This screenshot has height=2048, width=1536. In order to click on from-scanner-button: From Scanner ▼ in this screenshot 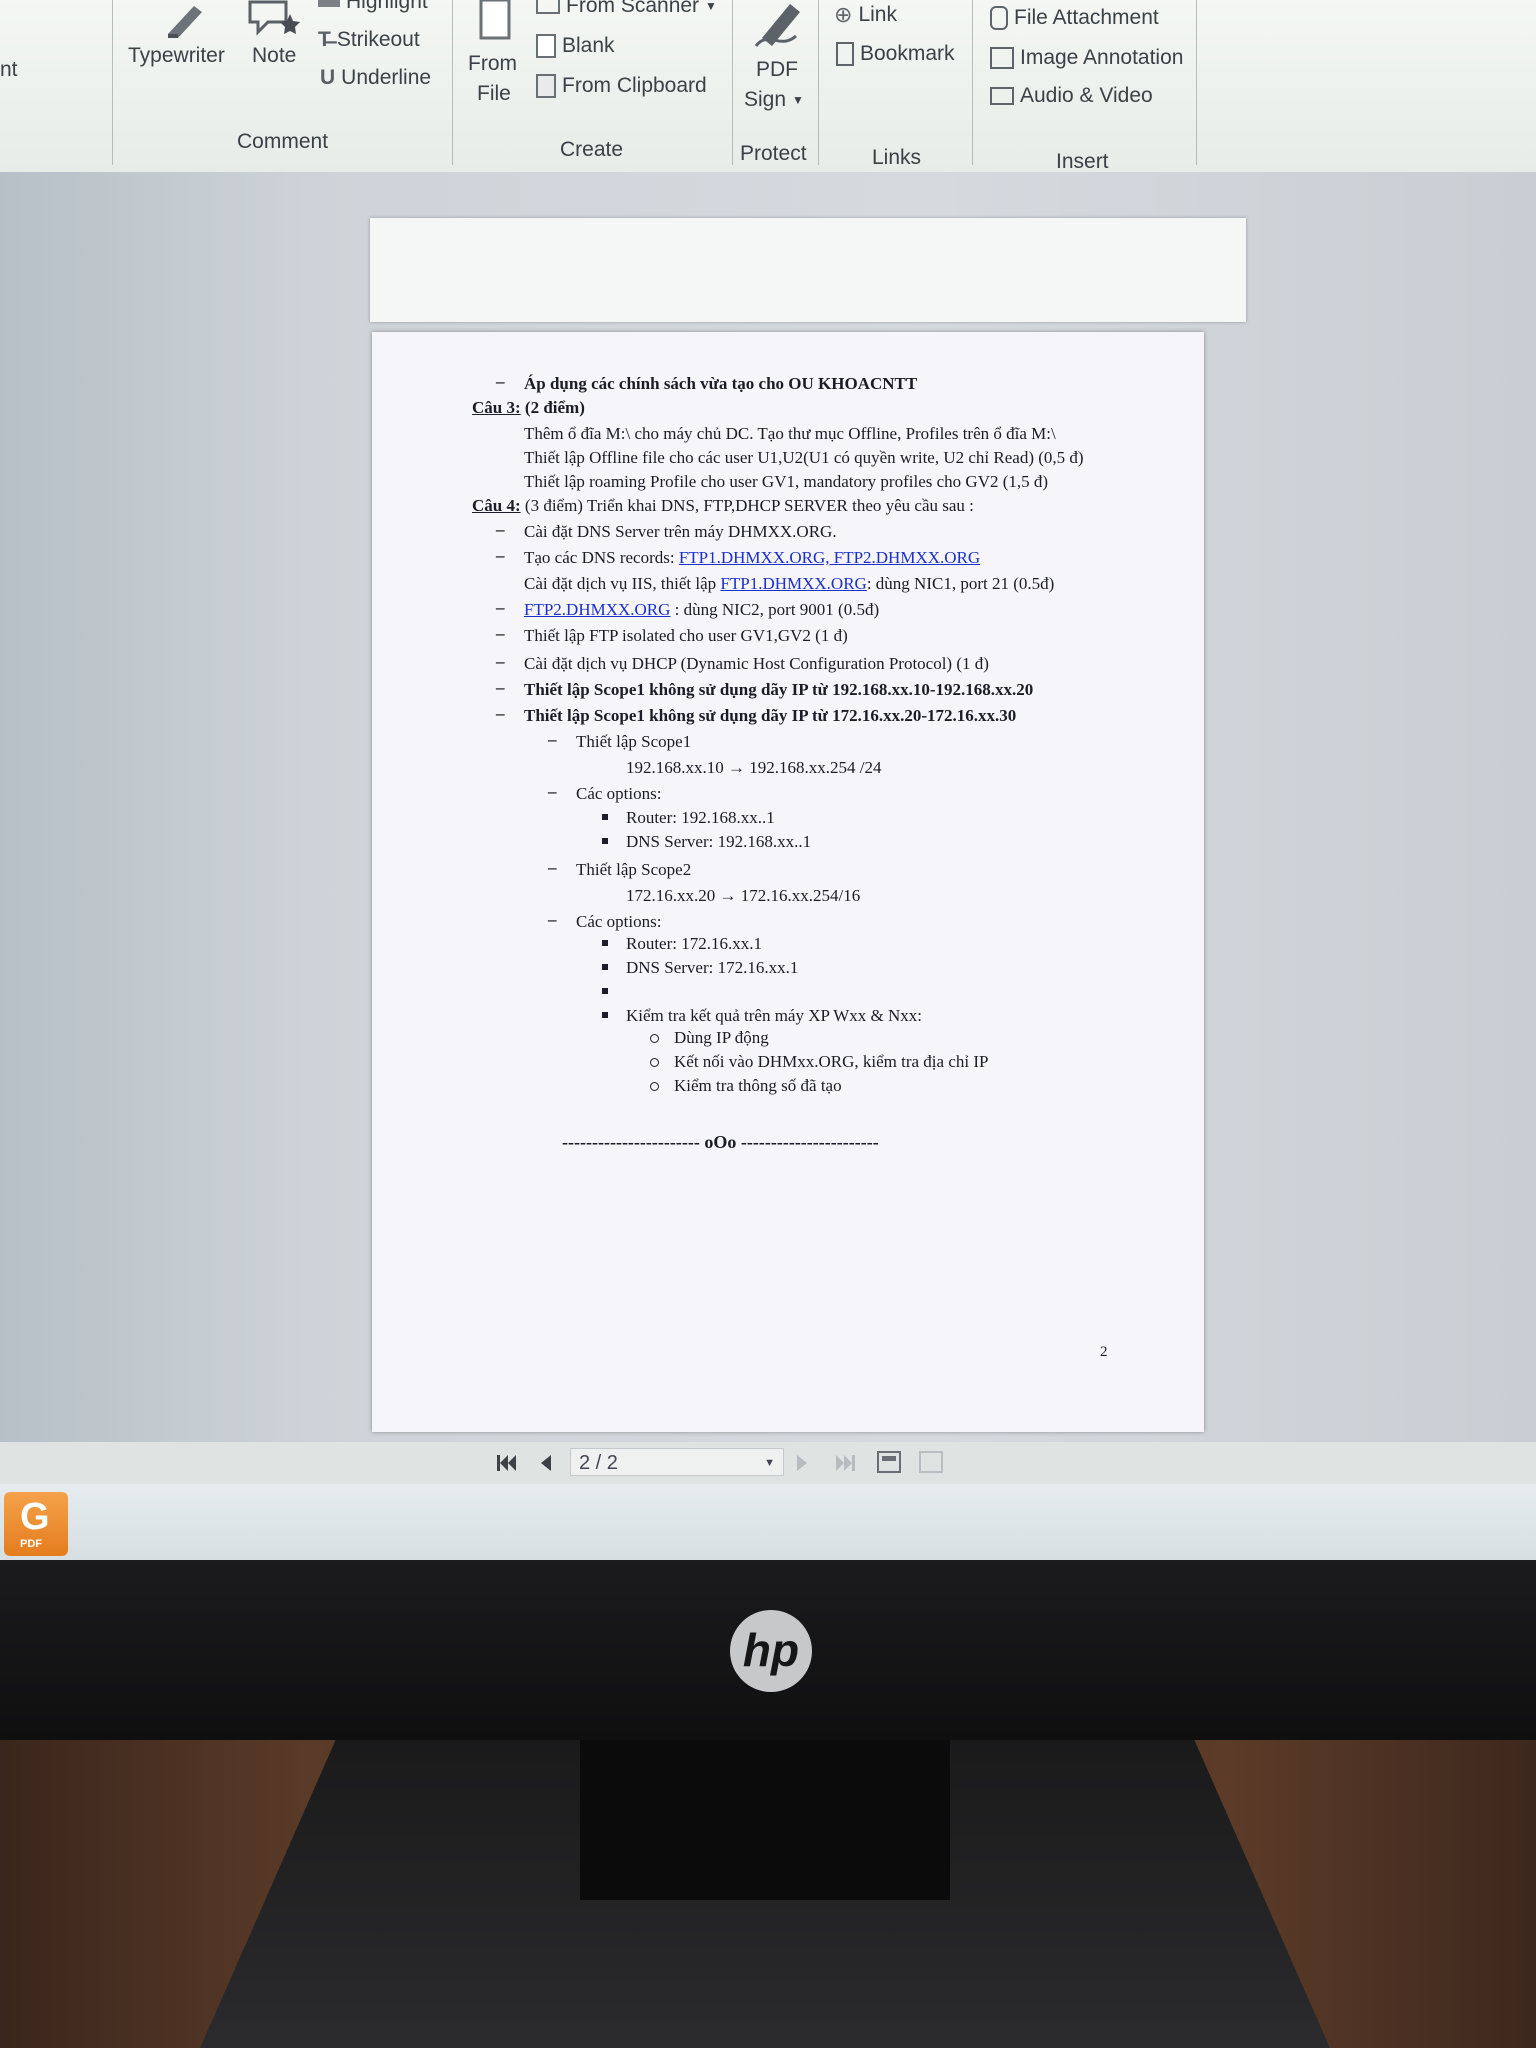, I will do `click(626, 9)`.